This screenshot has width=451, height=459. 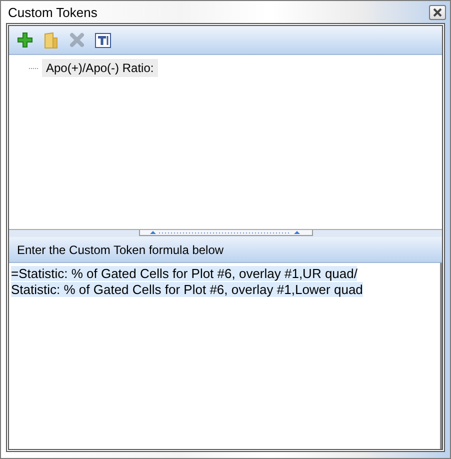 I want to click on plus-icon, so click(x=25, y=40).